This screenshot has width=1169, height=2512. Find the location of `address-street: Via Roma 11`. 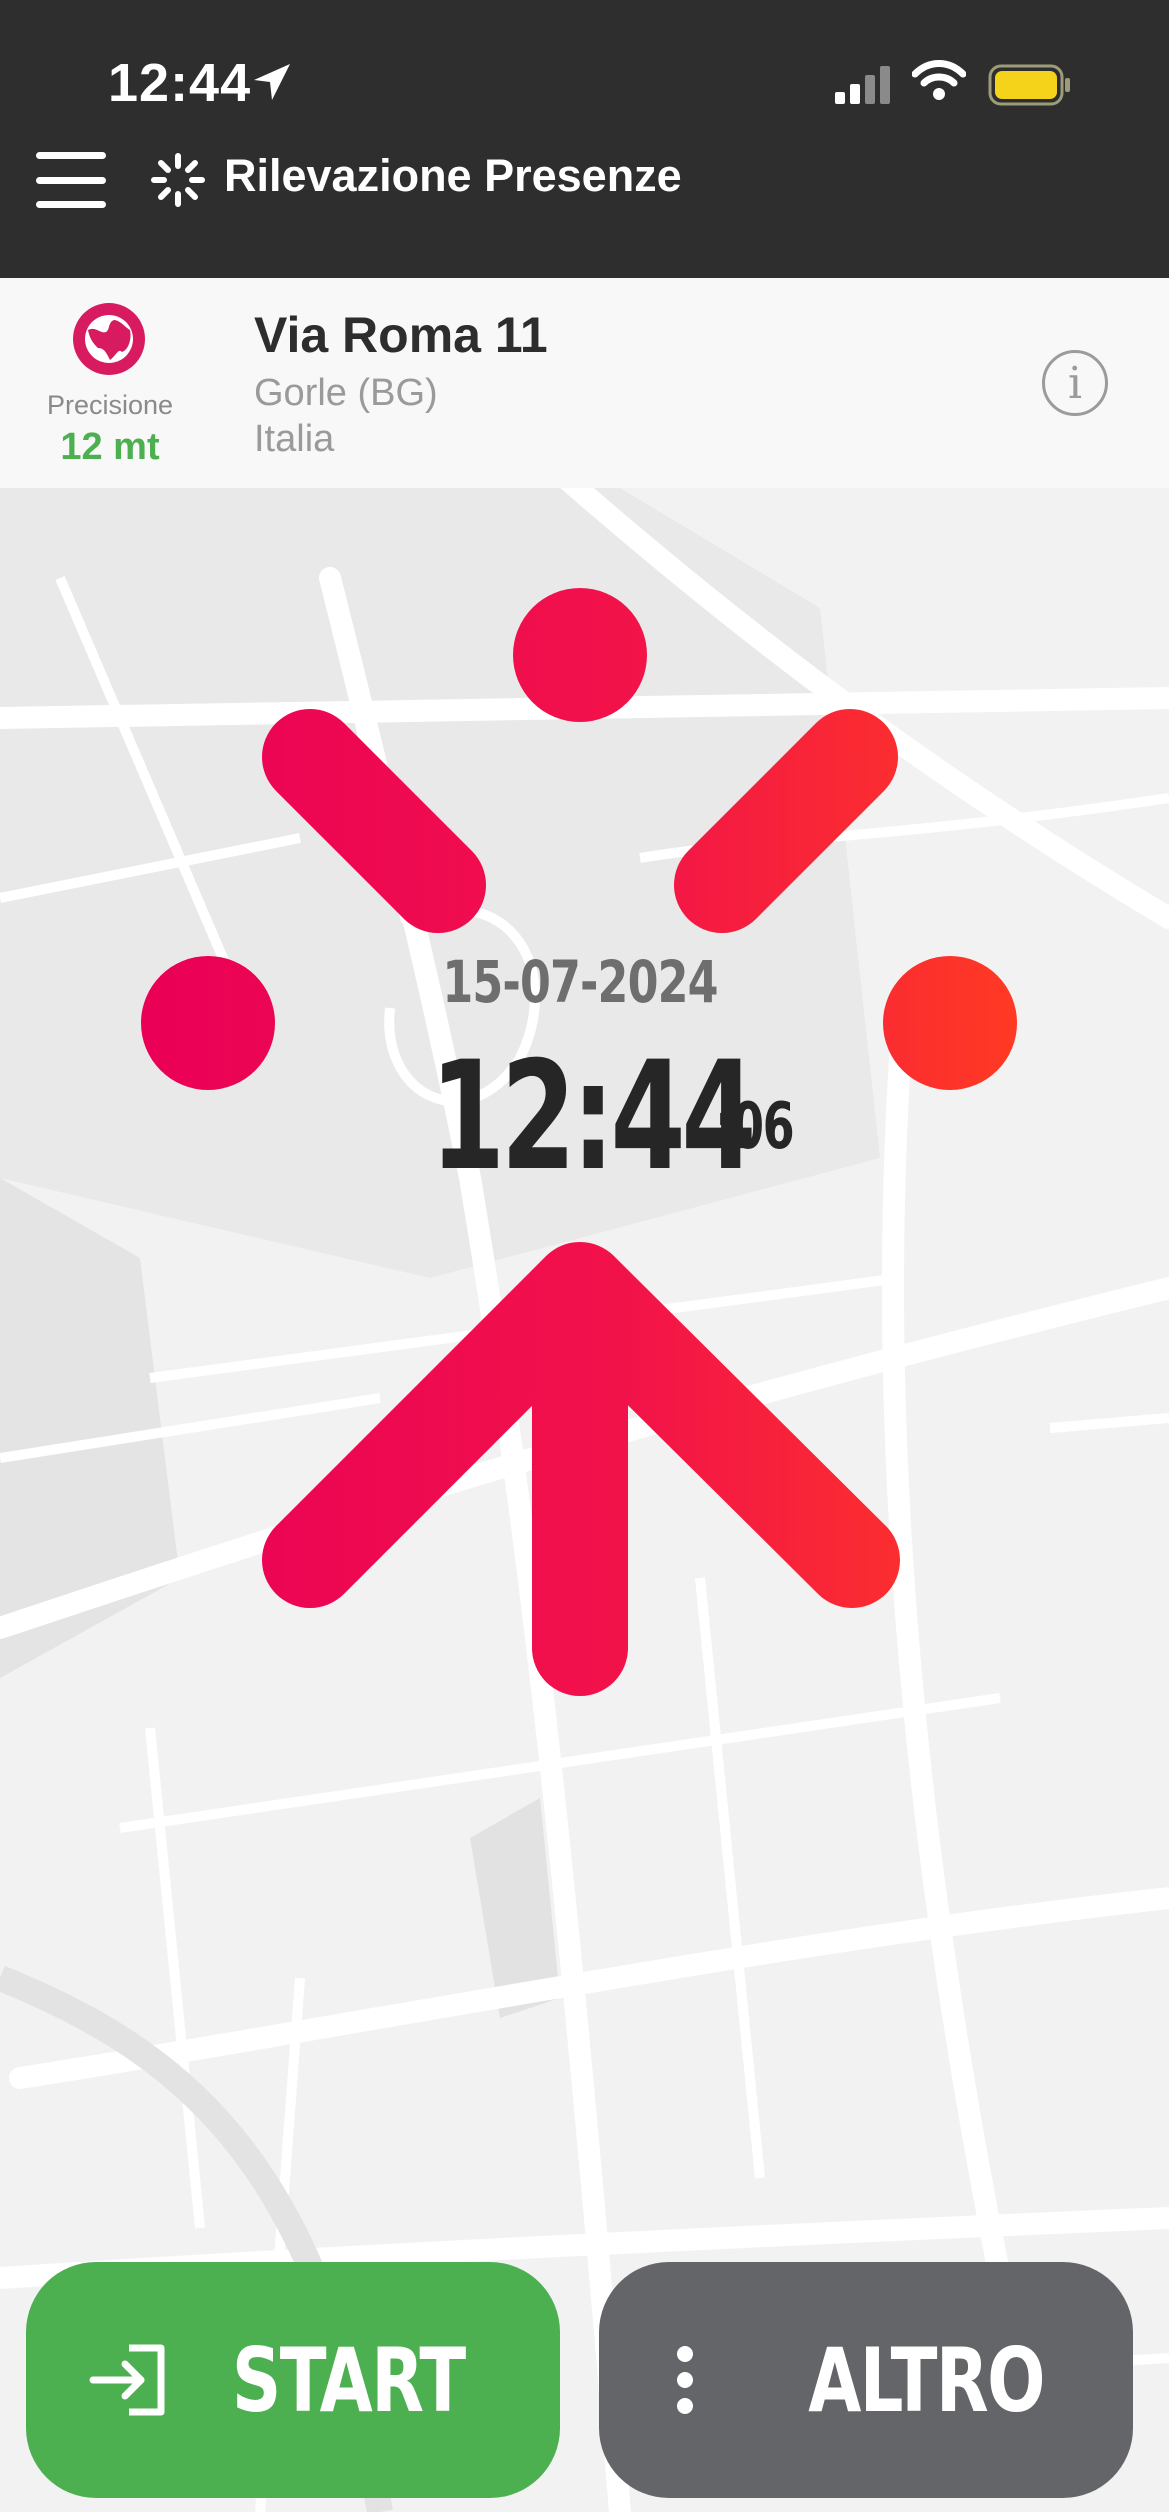

address-street: Via Roma 11 is located at coordinates (401, 335).